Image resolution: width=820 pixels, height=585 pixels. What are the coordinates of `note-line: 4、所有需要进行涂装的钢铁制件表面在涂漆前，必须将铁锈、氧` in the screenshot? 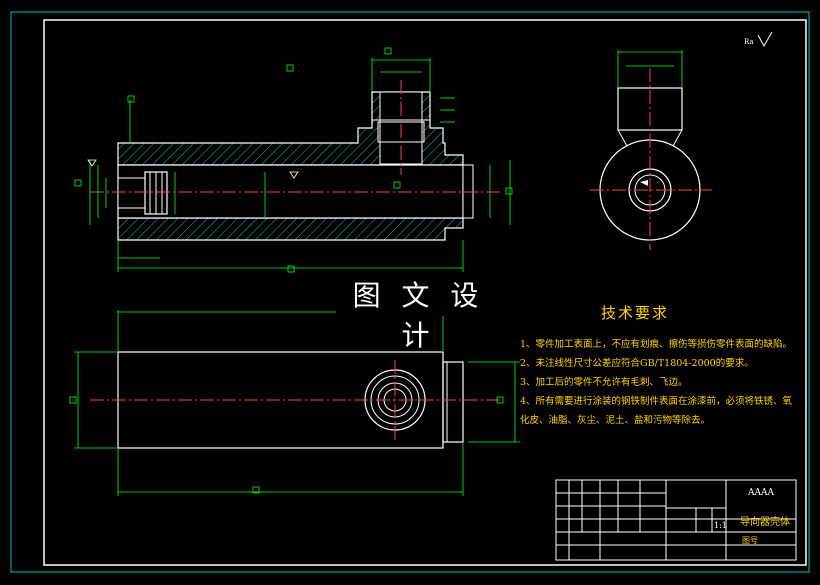 It's located at (656, 401).